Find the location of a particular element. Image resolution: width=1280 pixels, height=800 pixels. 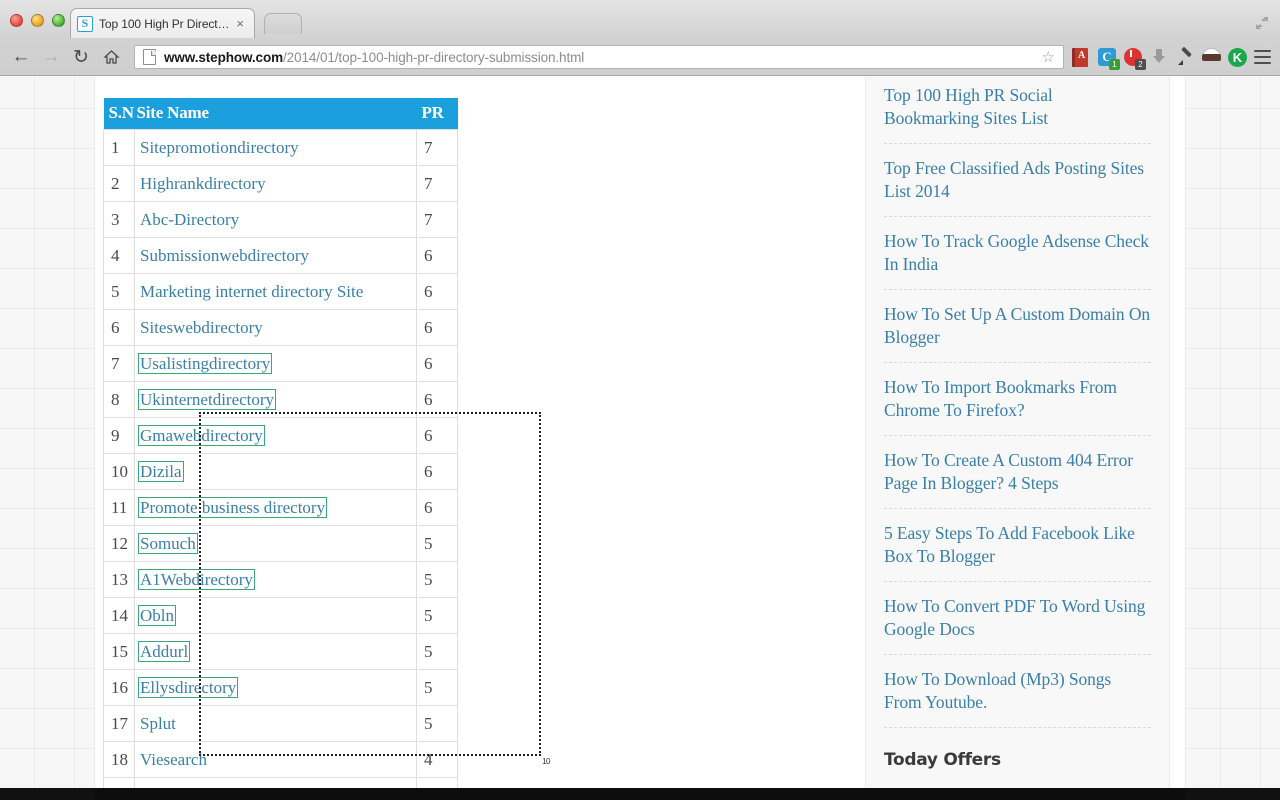

restore-window-icon is located at coordinates (1262, 23).